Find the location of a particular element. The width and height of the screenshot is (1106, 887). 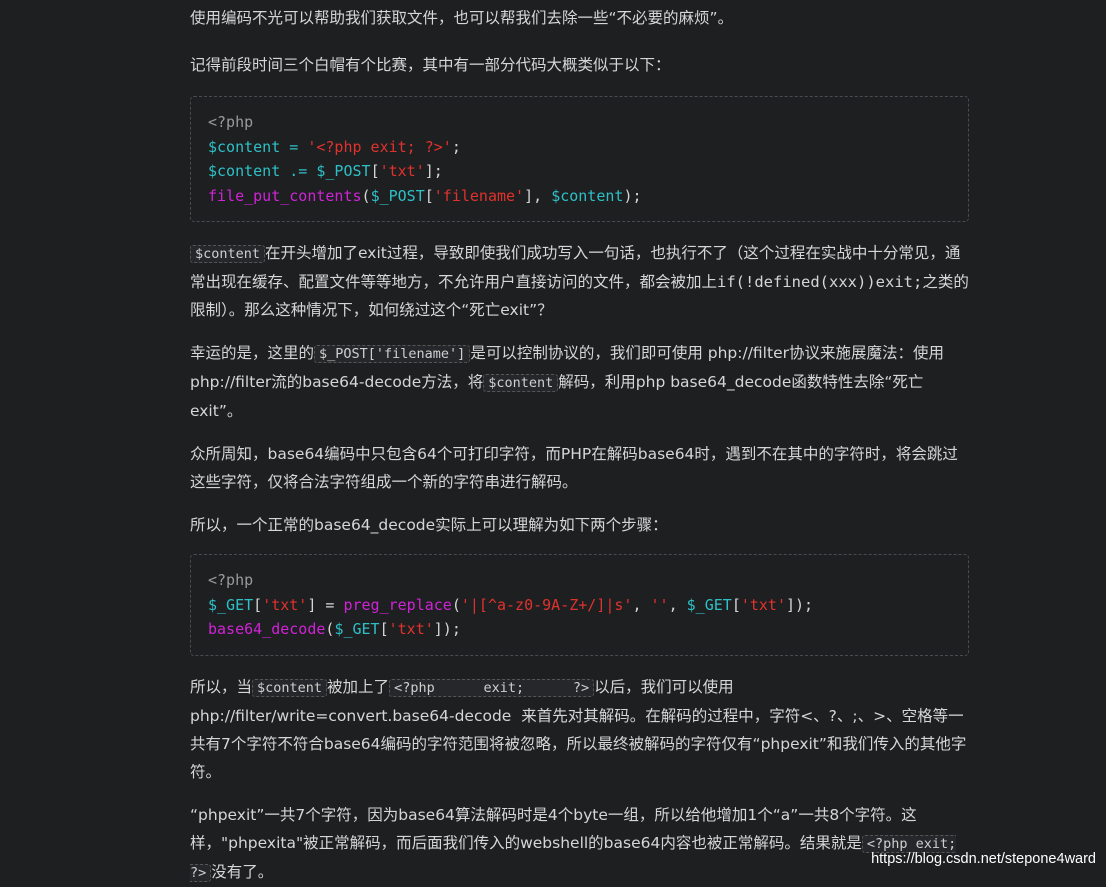

code-token: ] = is located at coordinates (325, 604).